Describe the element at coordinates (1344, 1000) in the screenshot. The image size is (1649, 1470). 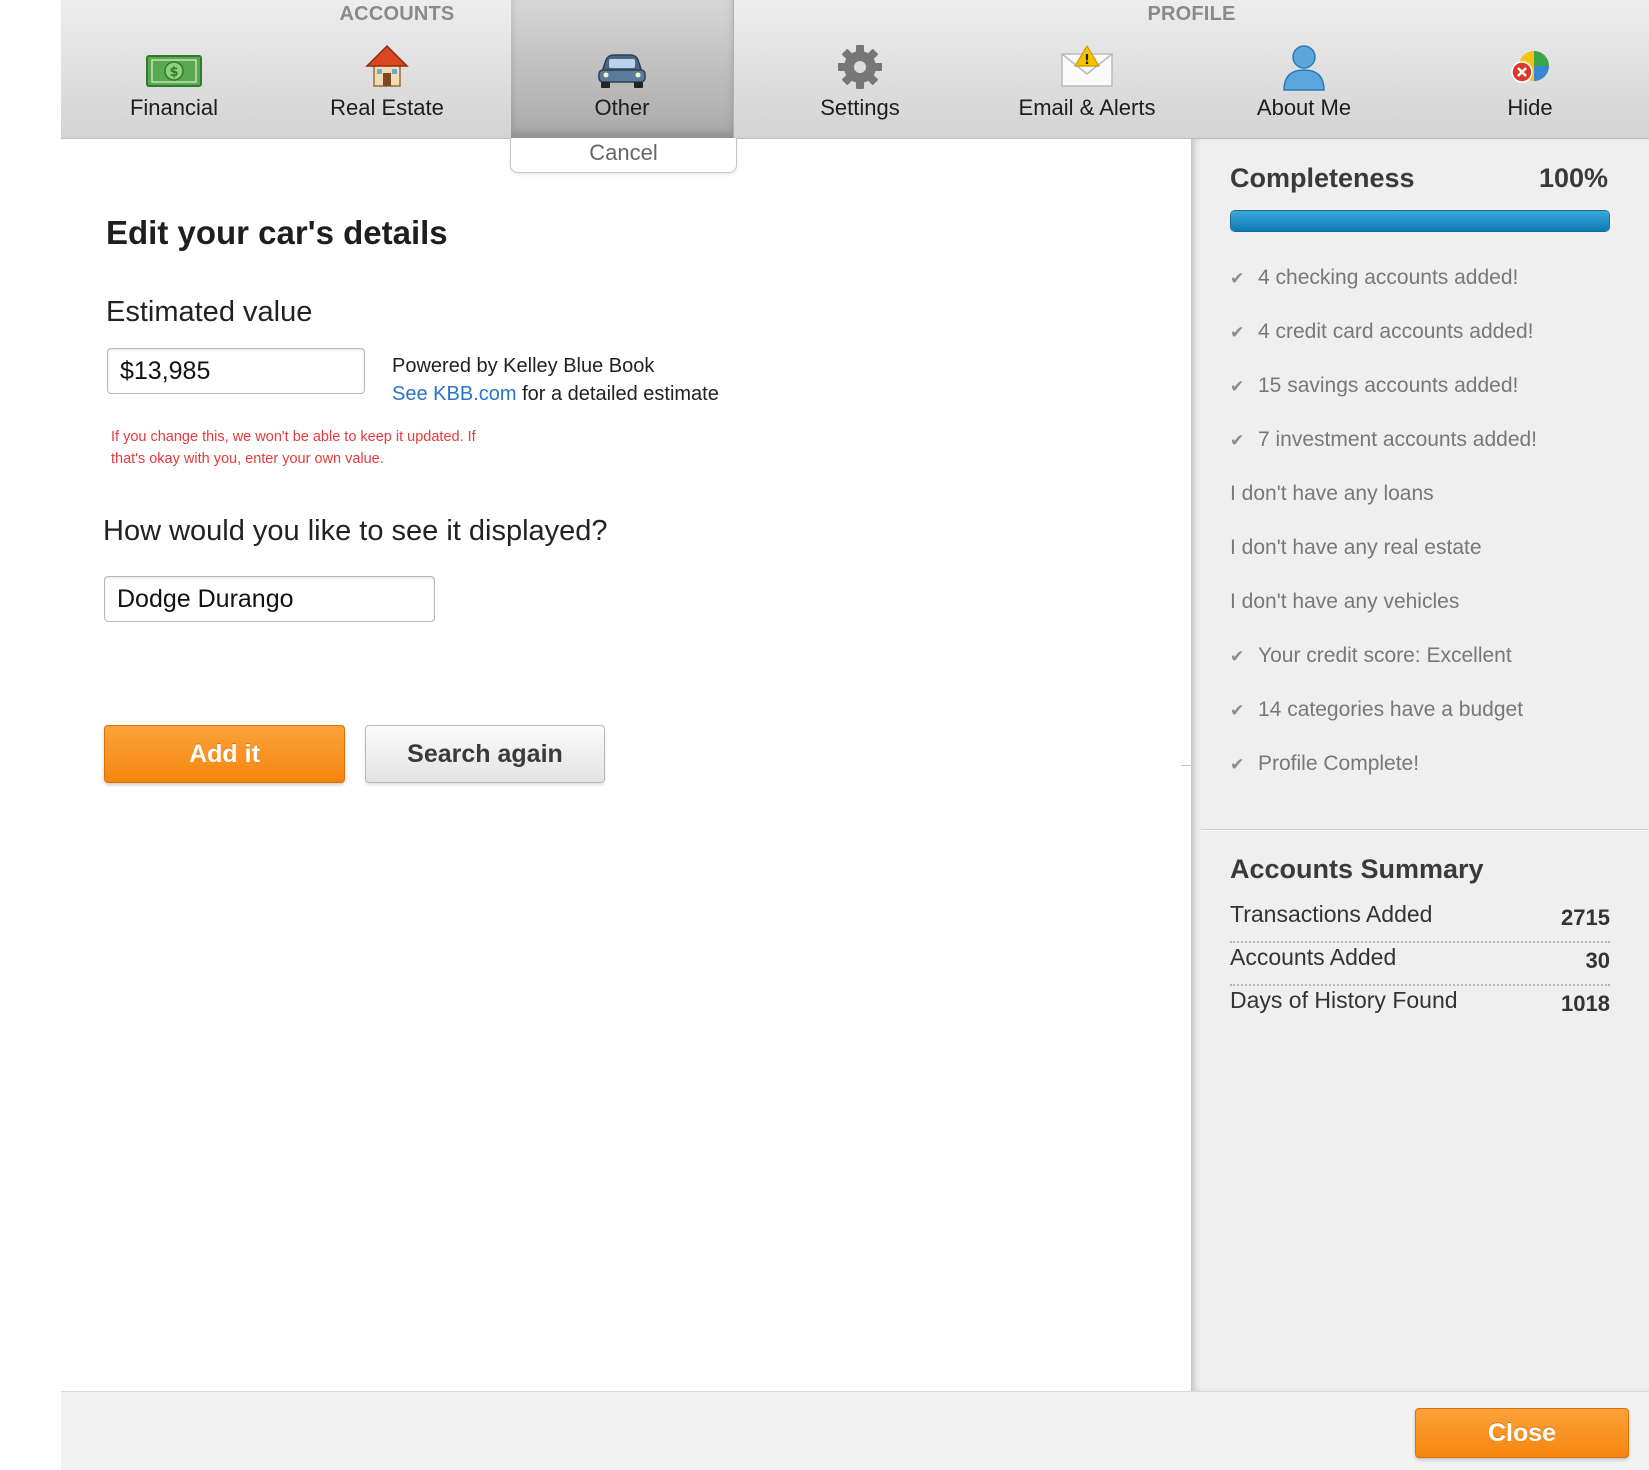
I see `summary-label: Days of History Found` at that location.